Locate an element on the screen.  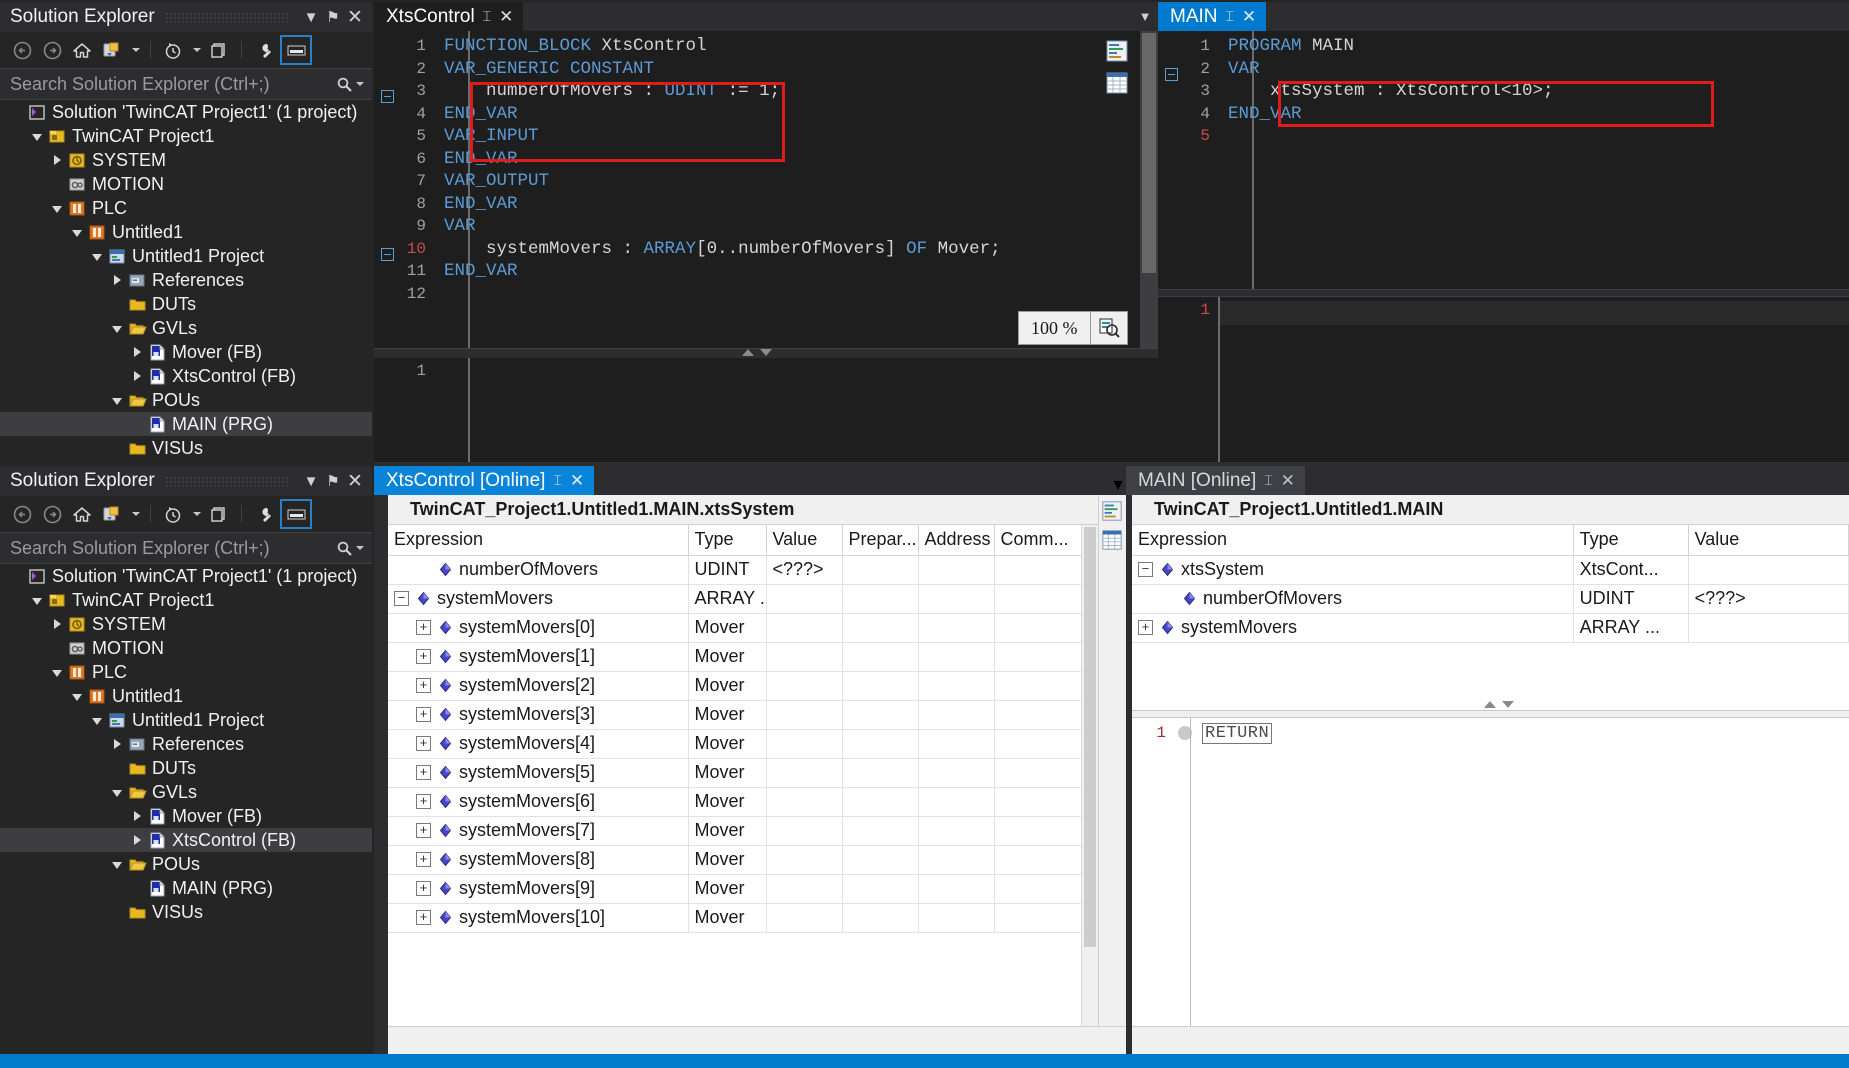
column-header: Expression is located at coordinates (538, 540).